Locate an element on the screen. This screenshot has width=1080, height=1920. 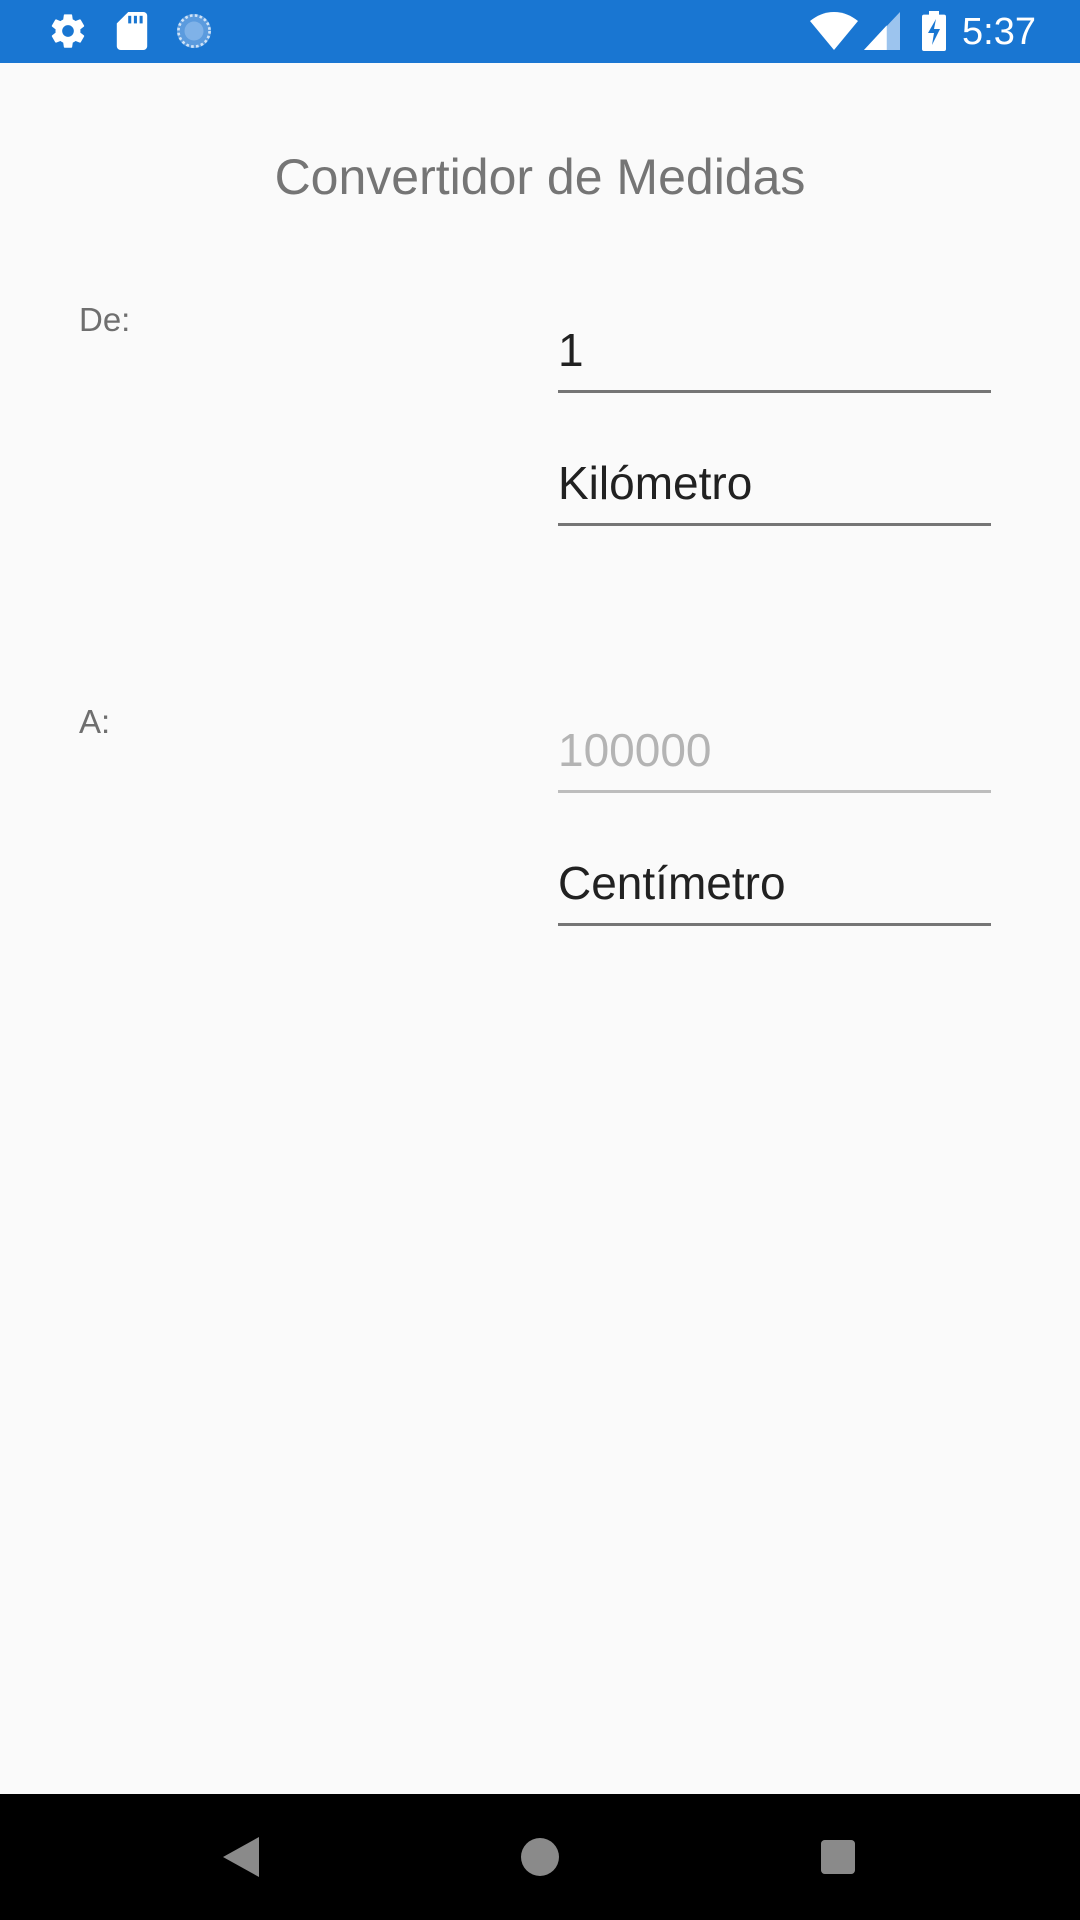
recents-icon is located at coordinates (838, 1857).